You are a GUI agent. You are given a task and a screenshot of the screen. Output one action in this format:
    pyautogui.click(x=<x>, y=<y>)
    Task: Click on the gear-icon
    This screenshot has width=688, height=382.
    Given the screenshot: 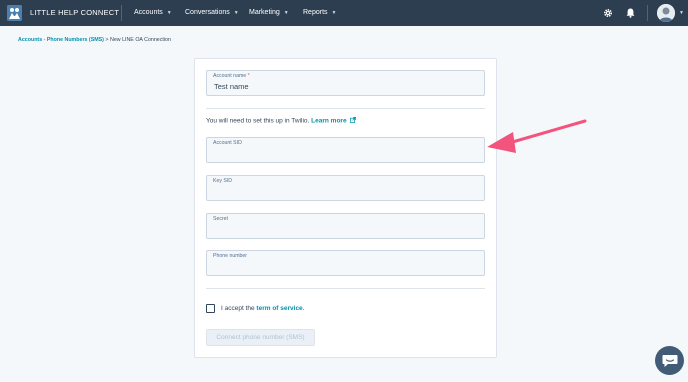 What is the action you would take?
    pyautogui.click(x=608, y=13)
    